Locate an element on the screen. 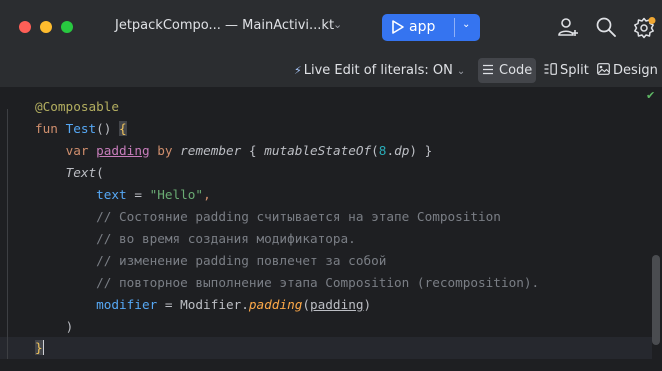 The width and height of the screenshot is (662, 371). design-view-icon is located at coordinates (603, 69).